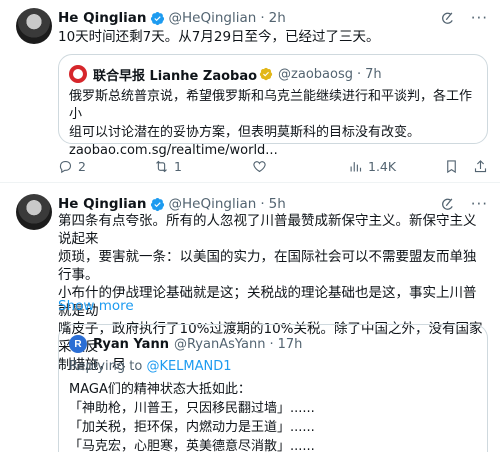 The width and height of the screenshot is (500, 456). I want to click on quote-avatar: R, so click(78, 344).